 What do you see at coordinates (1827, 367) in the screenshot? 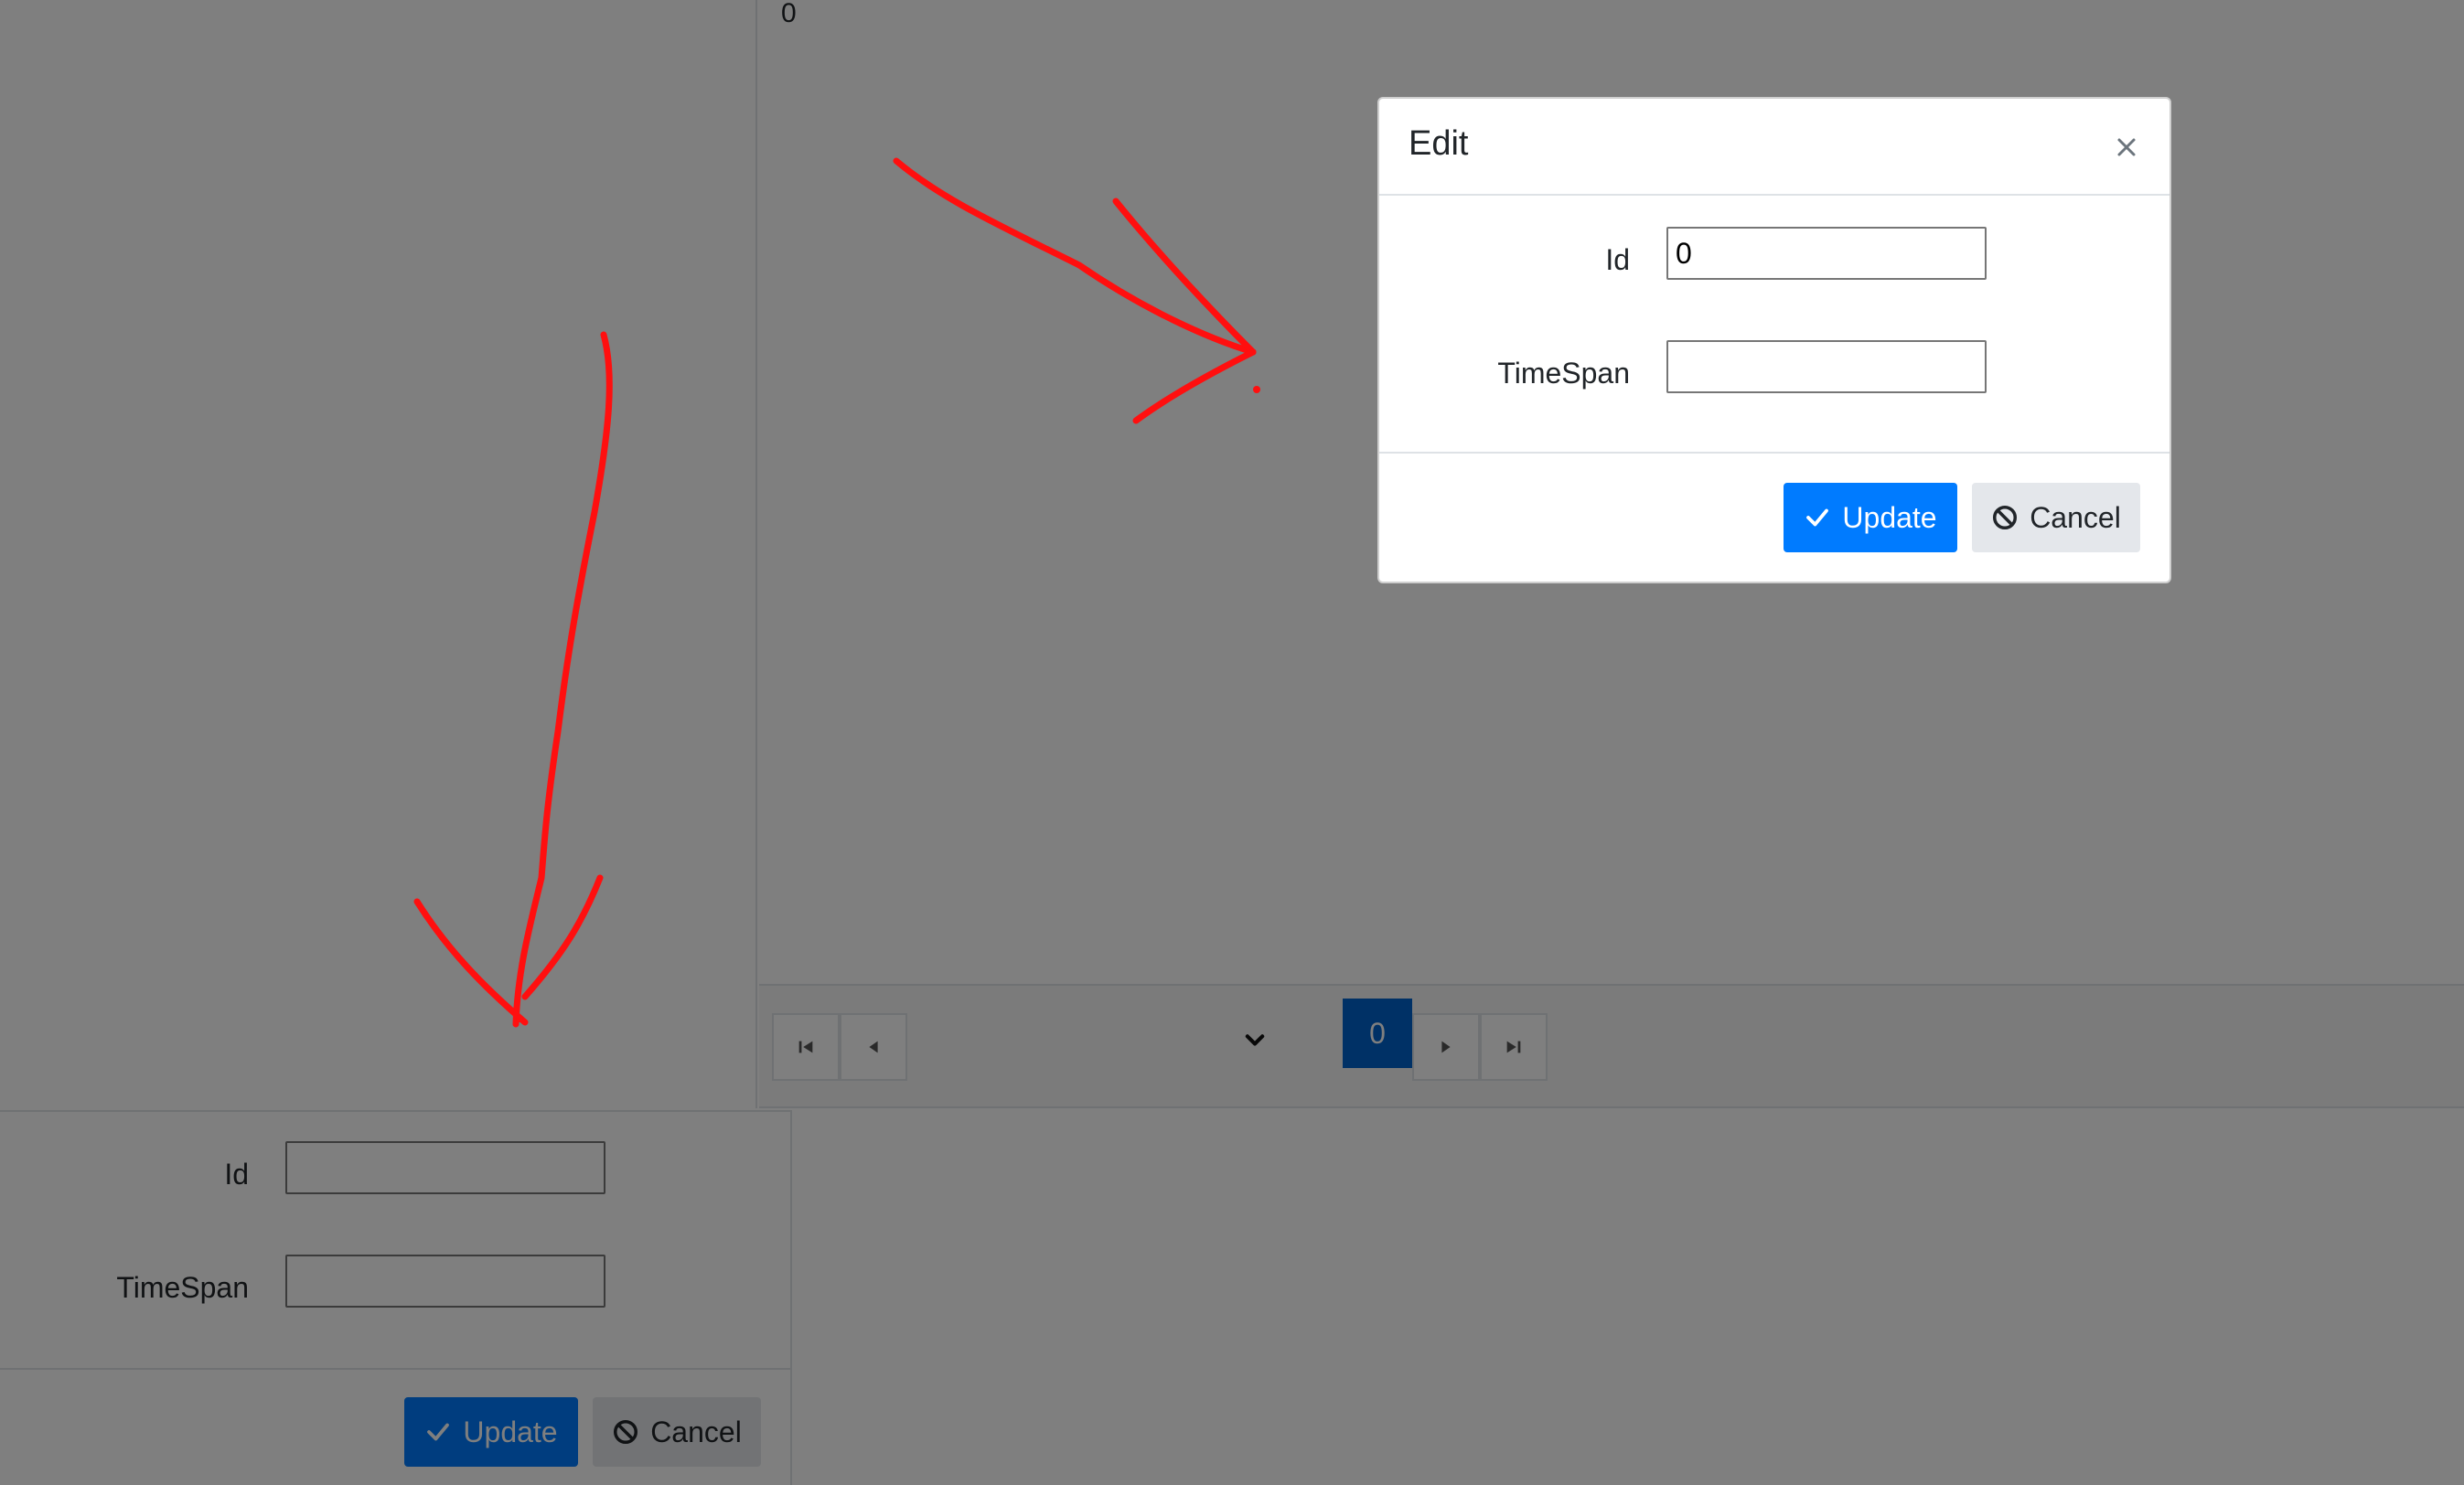
I see `dialog-timespan-input` at bounding box center [1827, 367].